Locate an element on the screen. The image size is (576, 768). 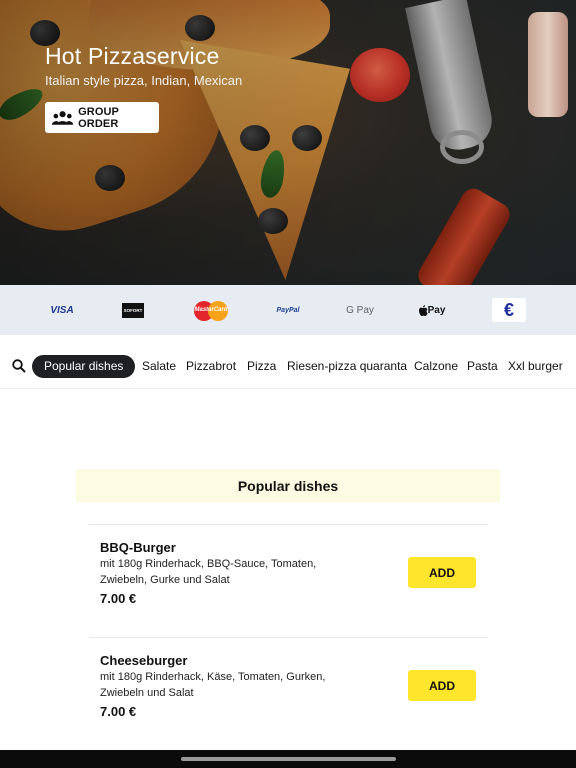
category-salate: Salate is located at coordinates (159, 366).